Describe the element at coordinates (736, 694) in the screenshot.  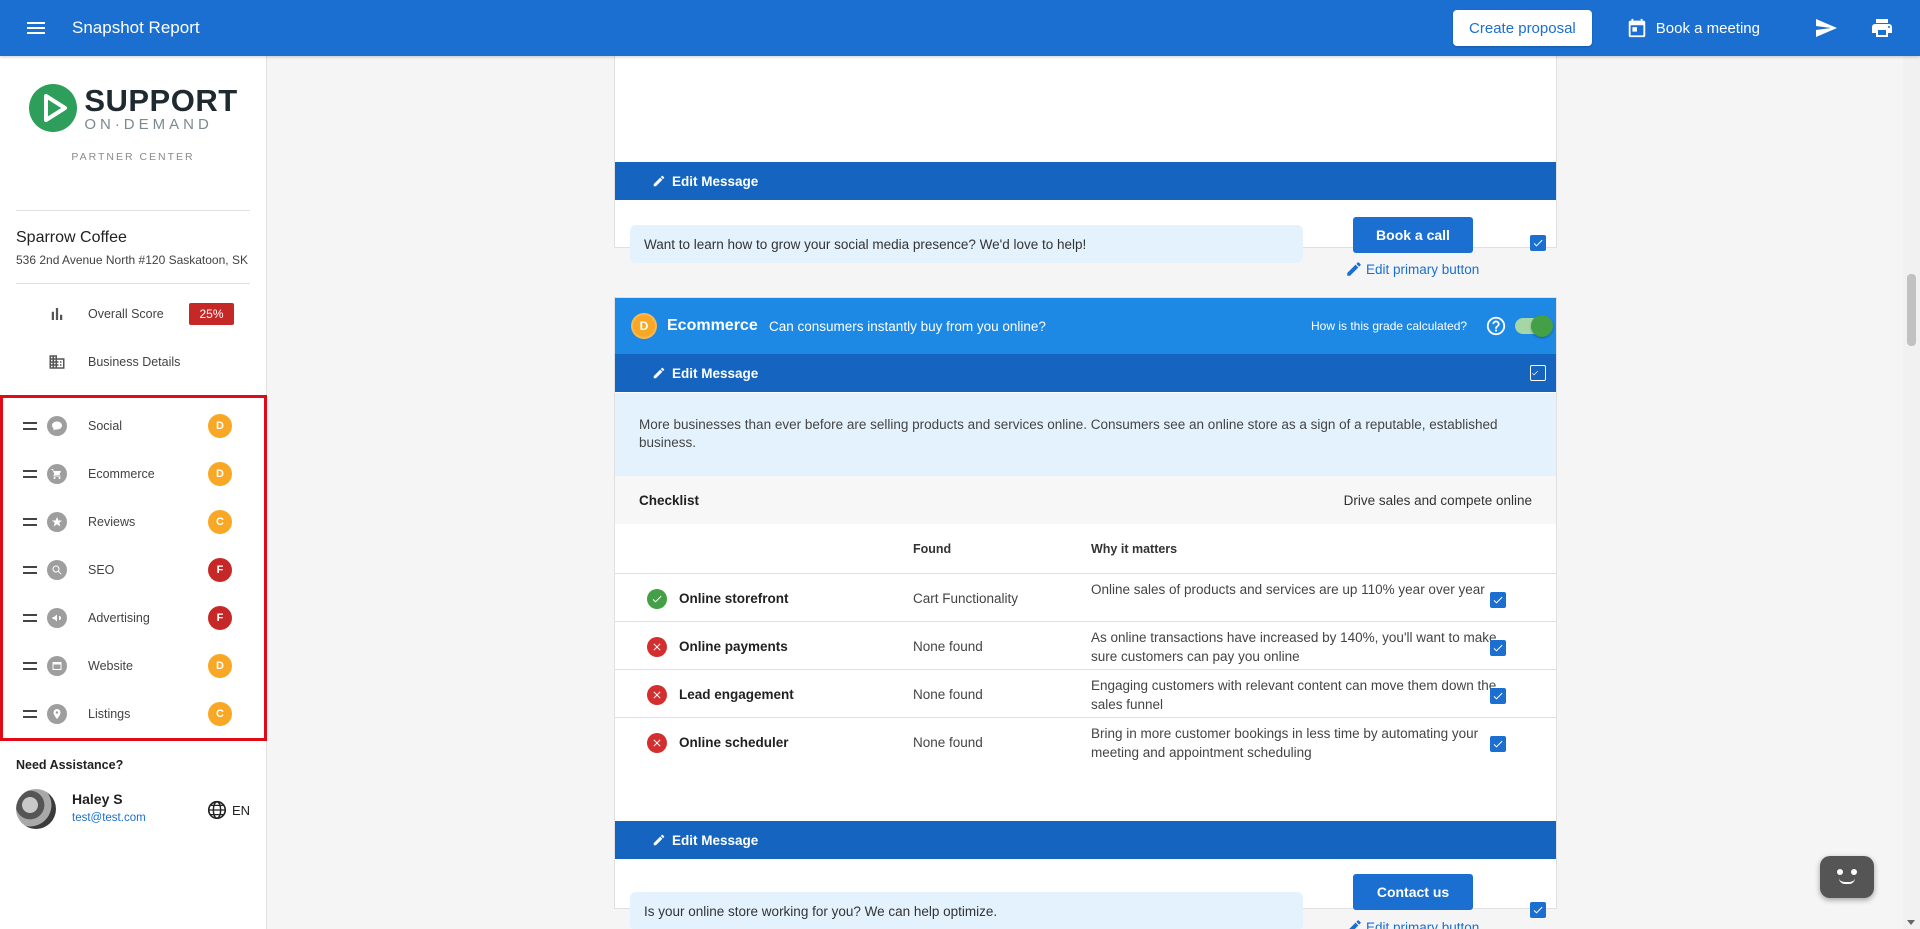
I see `checklist-item-name: Lead engagement` at that location.